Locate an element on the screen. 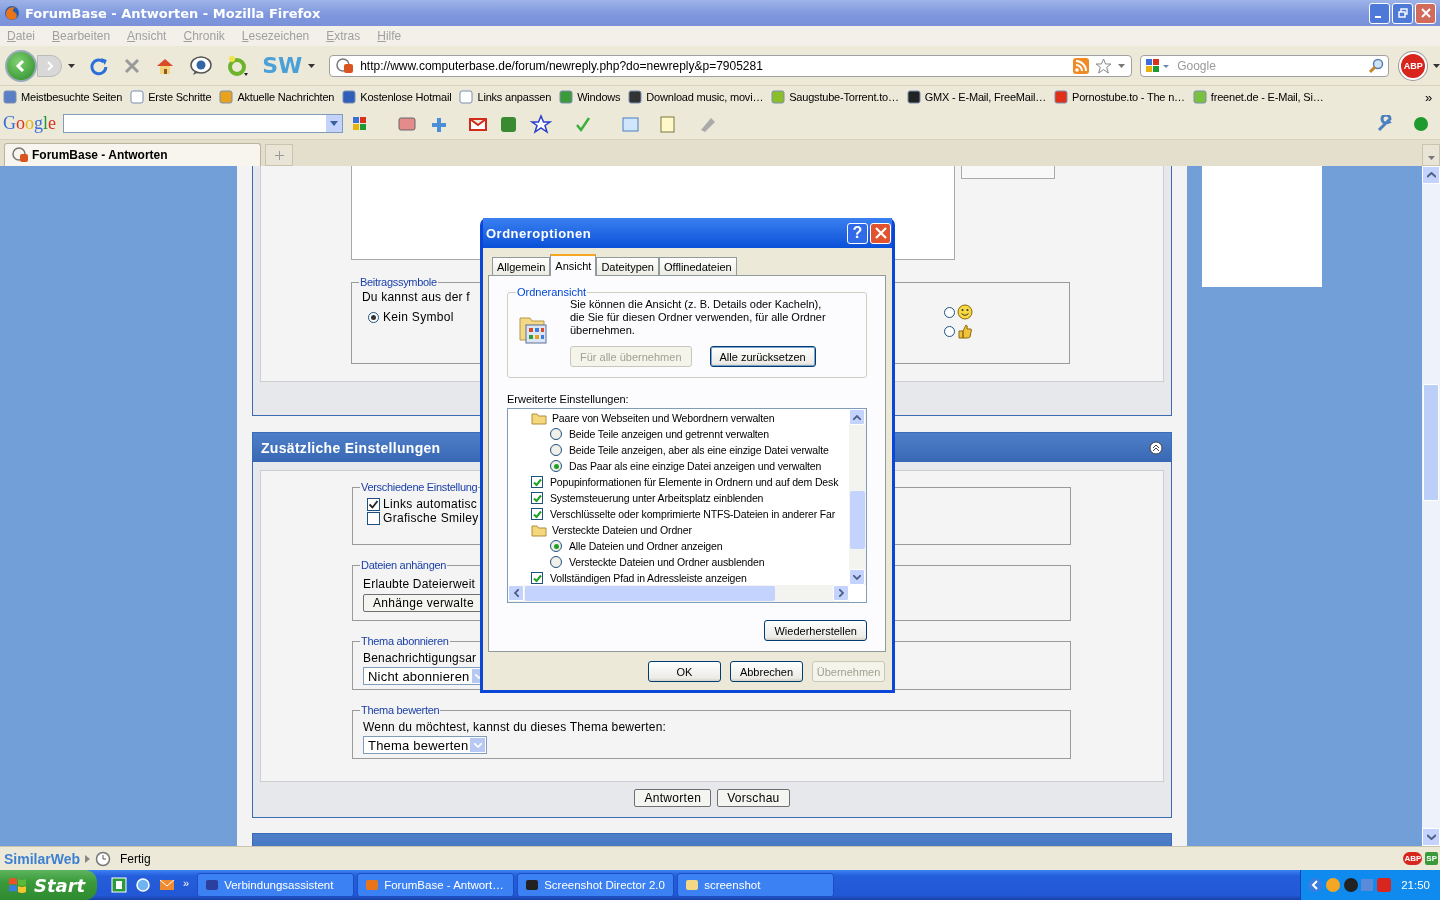  dialog-title: Ordneroptionen is located at coordinates (539, 233).